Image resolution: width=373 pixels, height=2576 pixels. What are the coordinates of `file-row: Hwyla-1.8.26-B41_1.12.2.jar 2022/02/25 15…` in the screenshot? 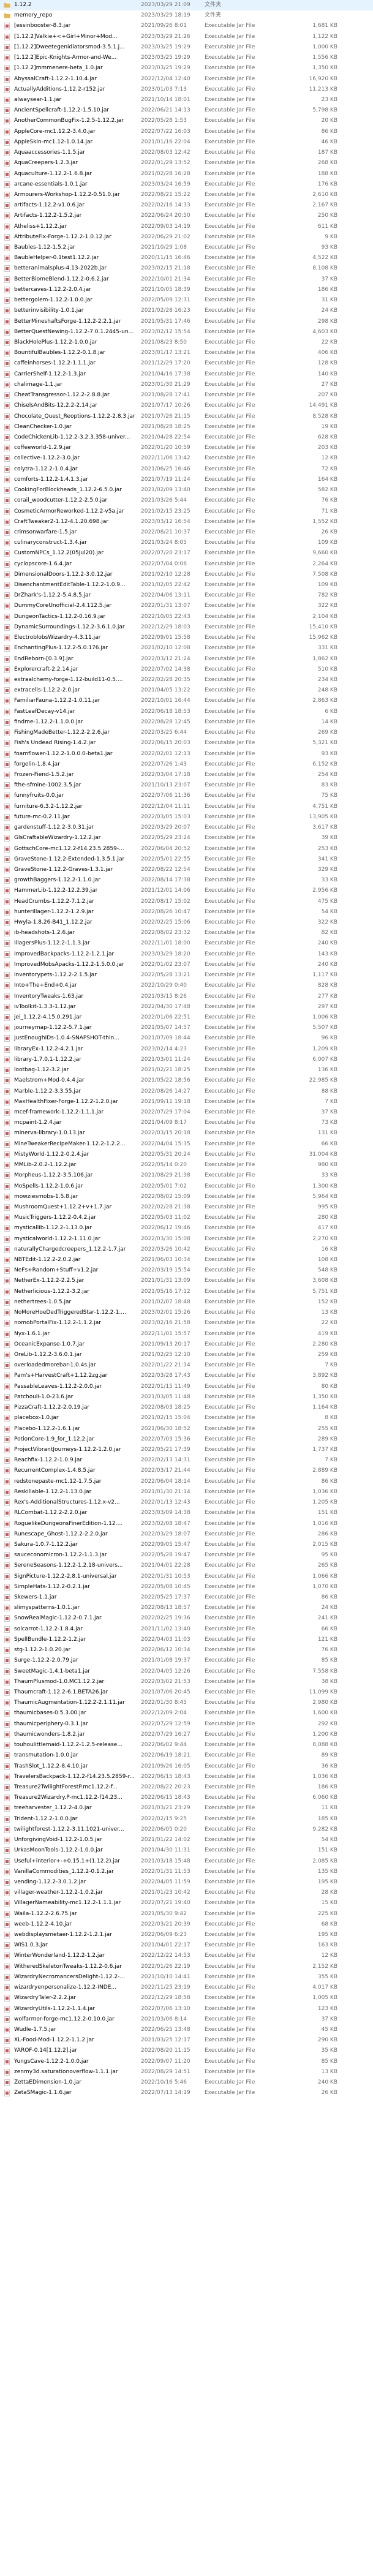 It's located at (186, 922).